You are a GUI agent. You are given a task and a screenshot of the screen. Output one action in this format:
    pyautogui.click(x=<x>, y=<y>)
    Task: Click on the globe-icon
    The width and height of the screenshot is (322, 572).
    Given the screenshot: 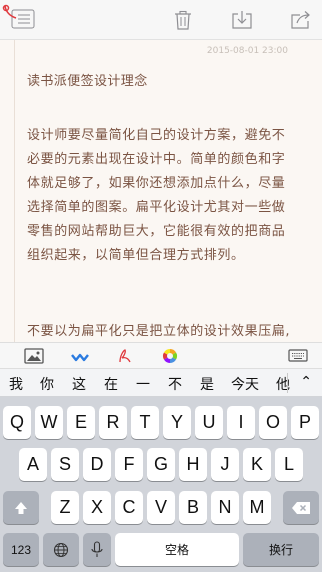 What is the action you would take?
    pyautogui.click(x=61, y=549)
    